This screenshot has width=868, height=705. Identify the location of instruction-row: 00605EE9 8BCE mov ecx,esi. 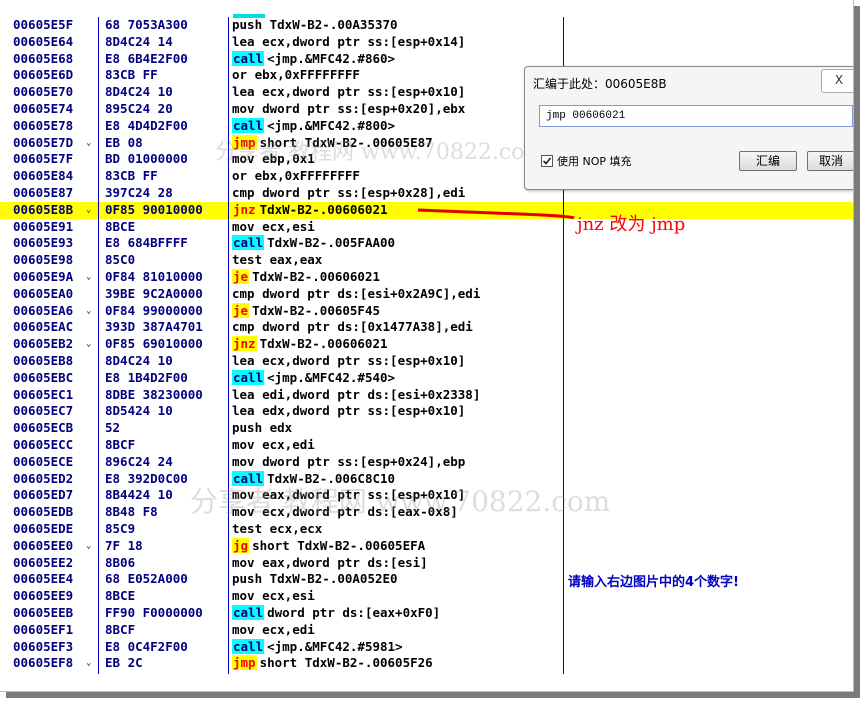
(426, 596).